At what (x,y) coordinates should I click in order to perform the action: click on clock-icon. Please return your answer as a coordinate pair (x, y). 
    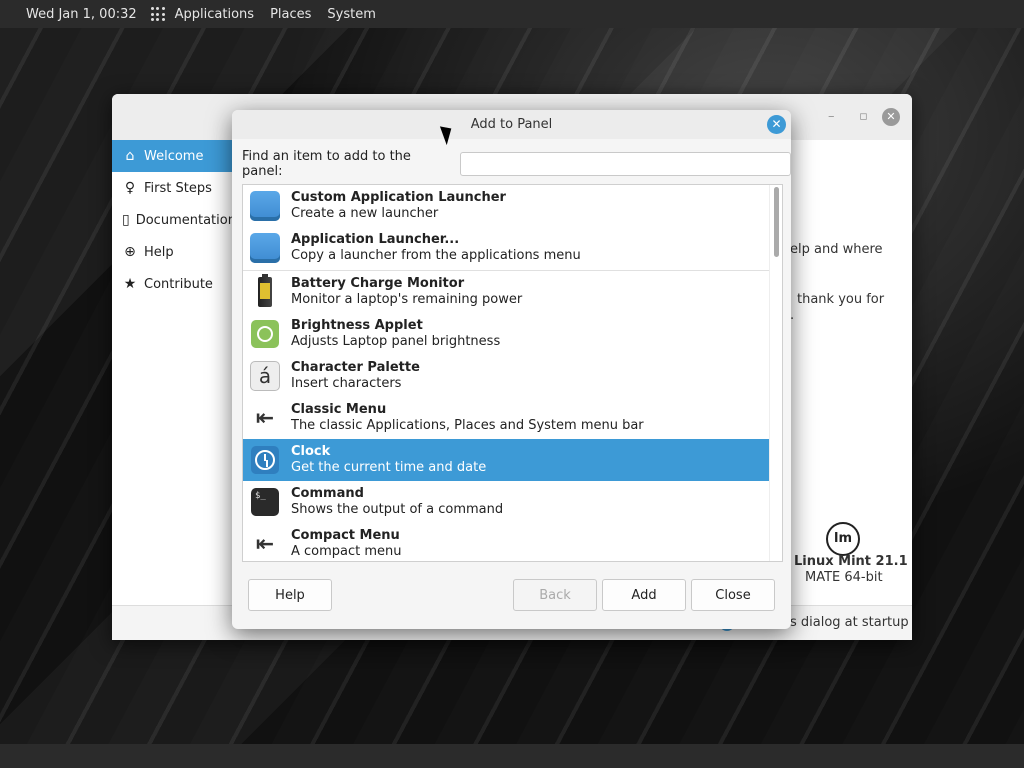
    Looking at the image, I should click on (265, 460).